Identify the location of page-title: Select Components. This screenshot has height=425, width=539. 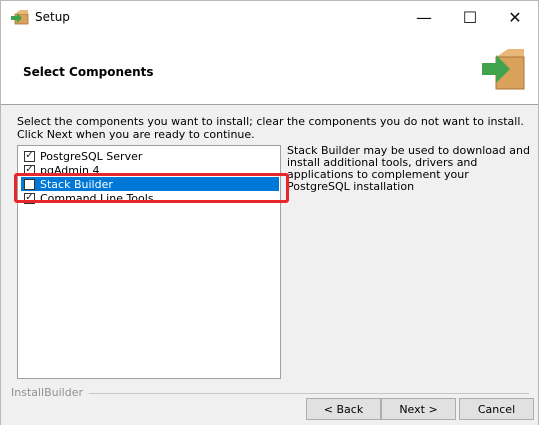
(88, 72).